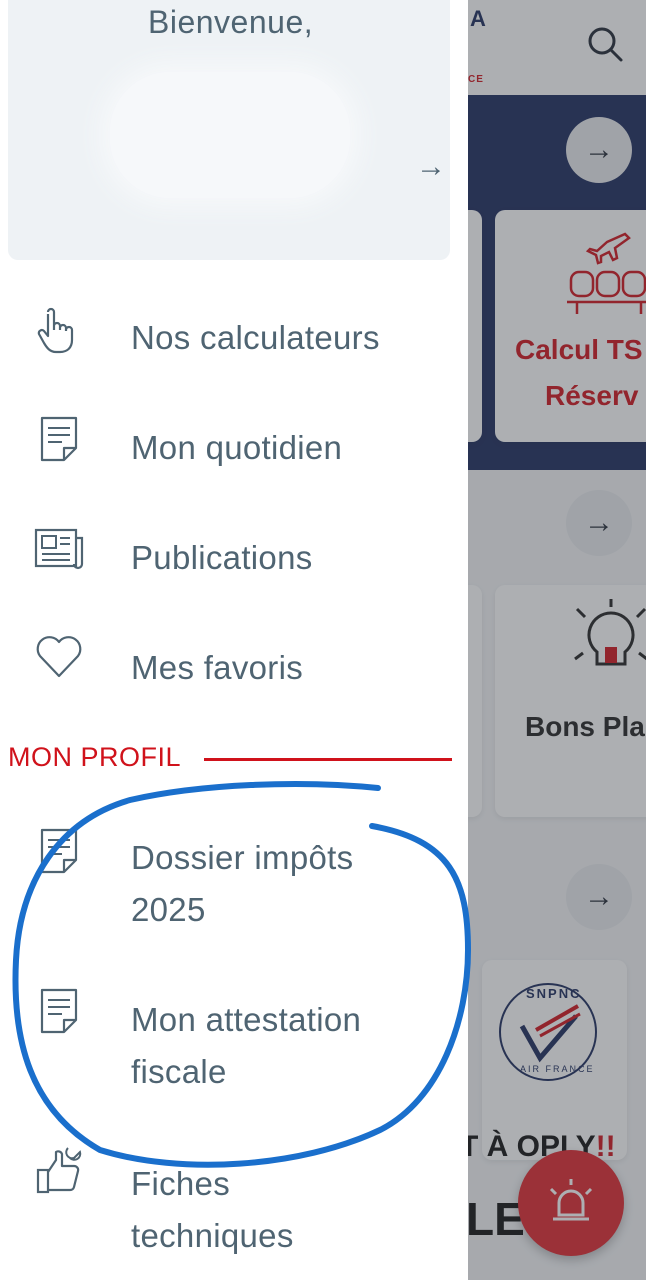  What do you see at coordinates (231, 22) in the screenshot?
I see `welcome-text: Bienvenue,` at bounding box center [231, 22].